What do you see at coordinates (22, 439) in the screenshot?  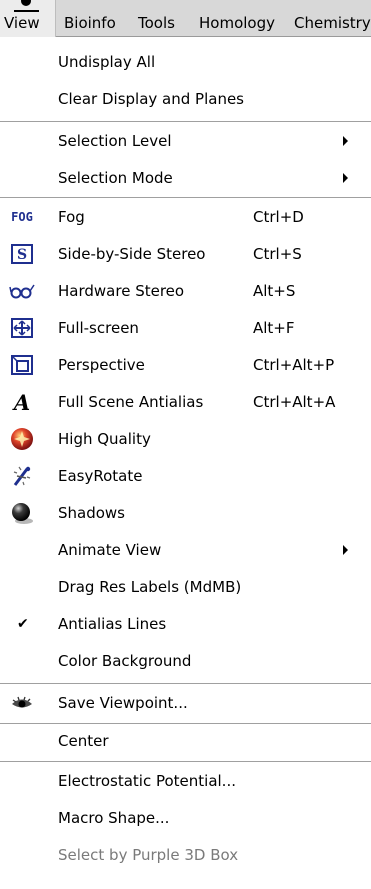 I see `high-quality-icon` at bounding box center [22, 439].